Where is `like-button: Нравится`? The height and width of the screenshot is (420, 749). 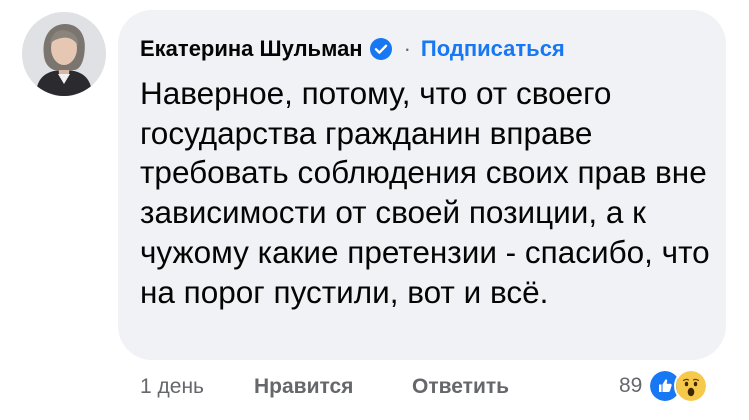 like-button: Нравится is located at coordinates (303, 387).